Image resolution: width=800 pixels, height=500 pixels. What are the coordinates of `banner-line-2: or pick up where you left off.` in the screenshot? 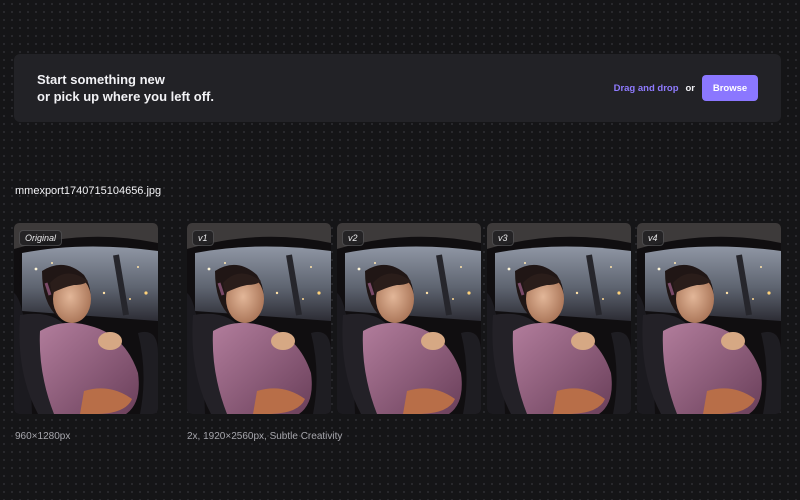 It's located at (125, 96).